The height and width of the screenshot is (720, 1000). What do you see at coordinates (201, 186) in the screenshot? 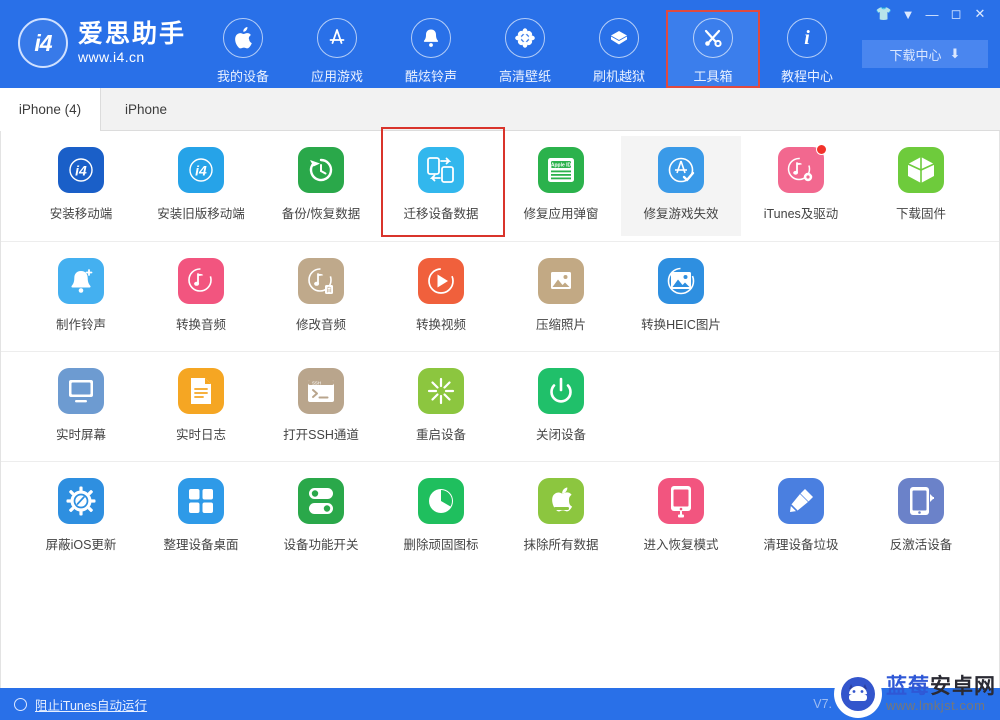
I see `tool-i4-app-old: i4 安装旧版移动端` at bounding box center [201, 186].